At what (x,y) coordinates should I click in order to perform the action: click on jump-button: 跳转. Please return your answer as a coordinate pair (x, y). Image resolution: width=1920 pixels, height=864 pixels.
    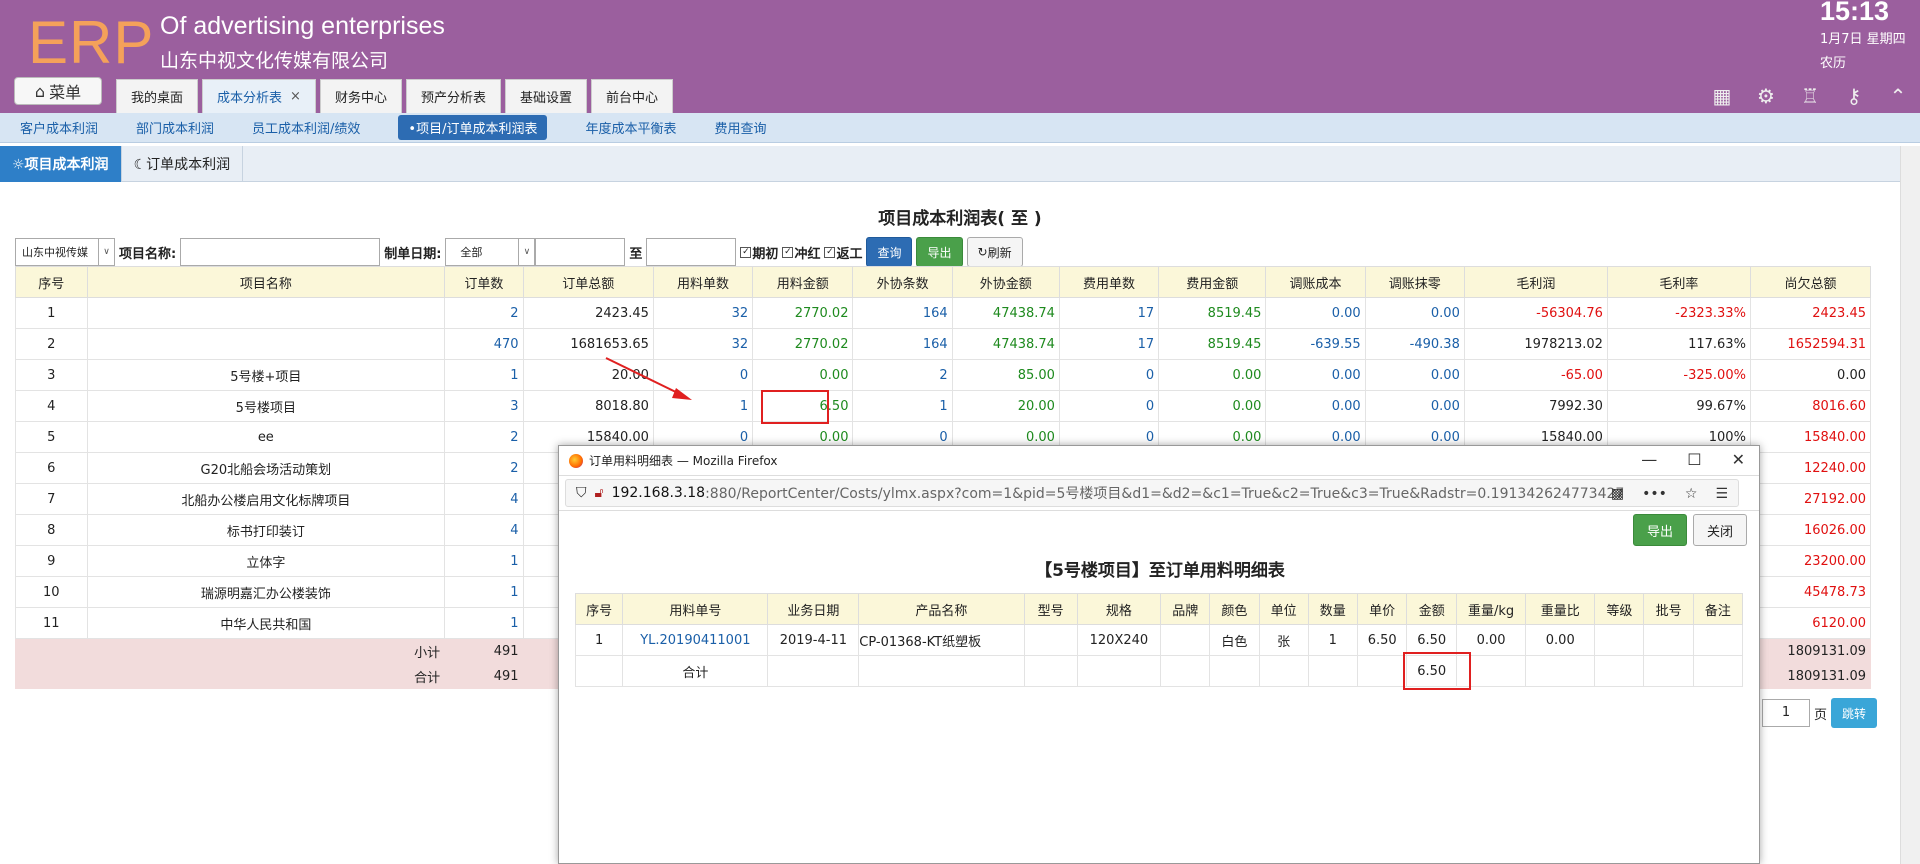
    Looking at the image, I should click on (1854, 713).